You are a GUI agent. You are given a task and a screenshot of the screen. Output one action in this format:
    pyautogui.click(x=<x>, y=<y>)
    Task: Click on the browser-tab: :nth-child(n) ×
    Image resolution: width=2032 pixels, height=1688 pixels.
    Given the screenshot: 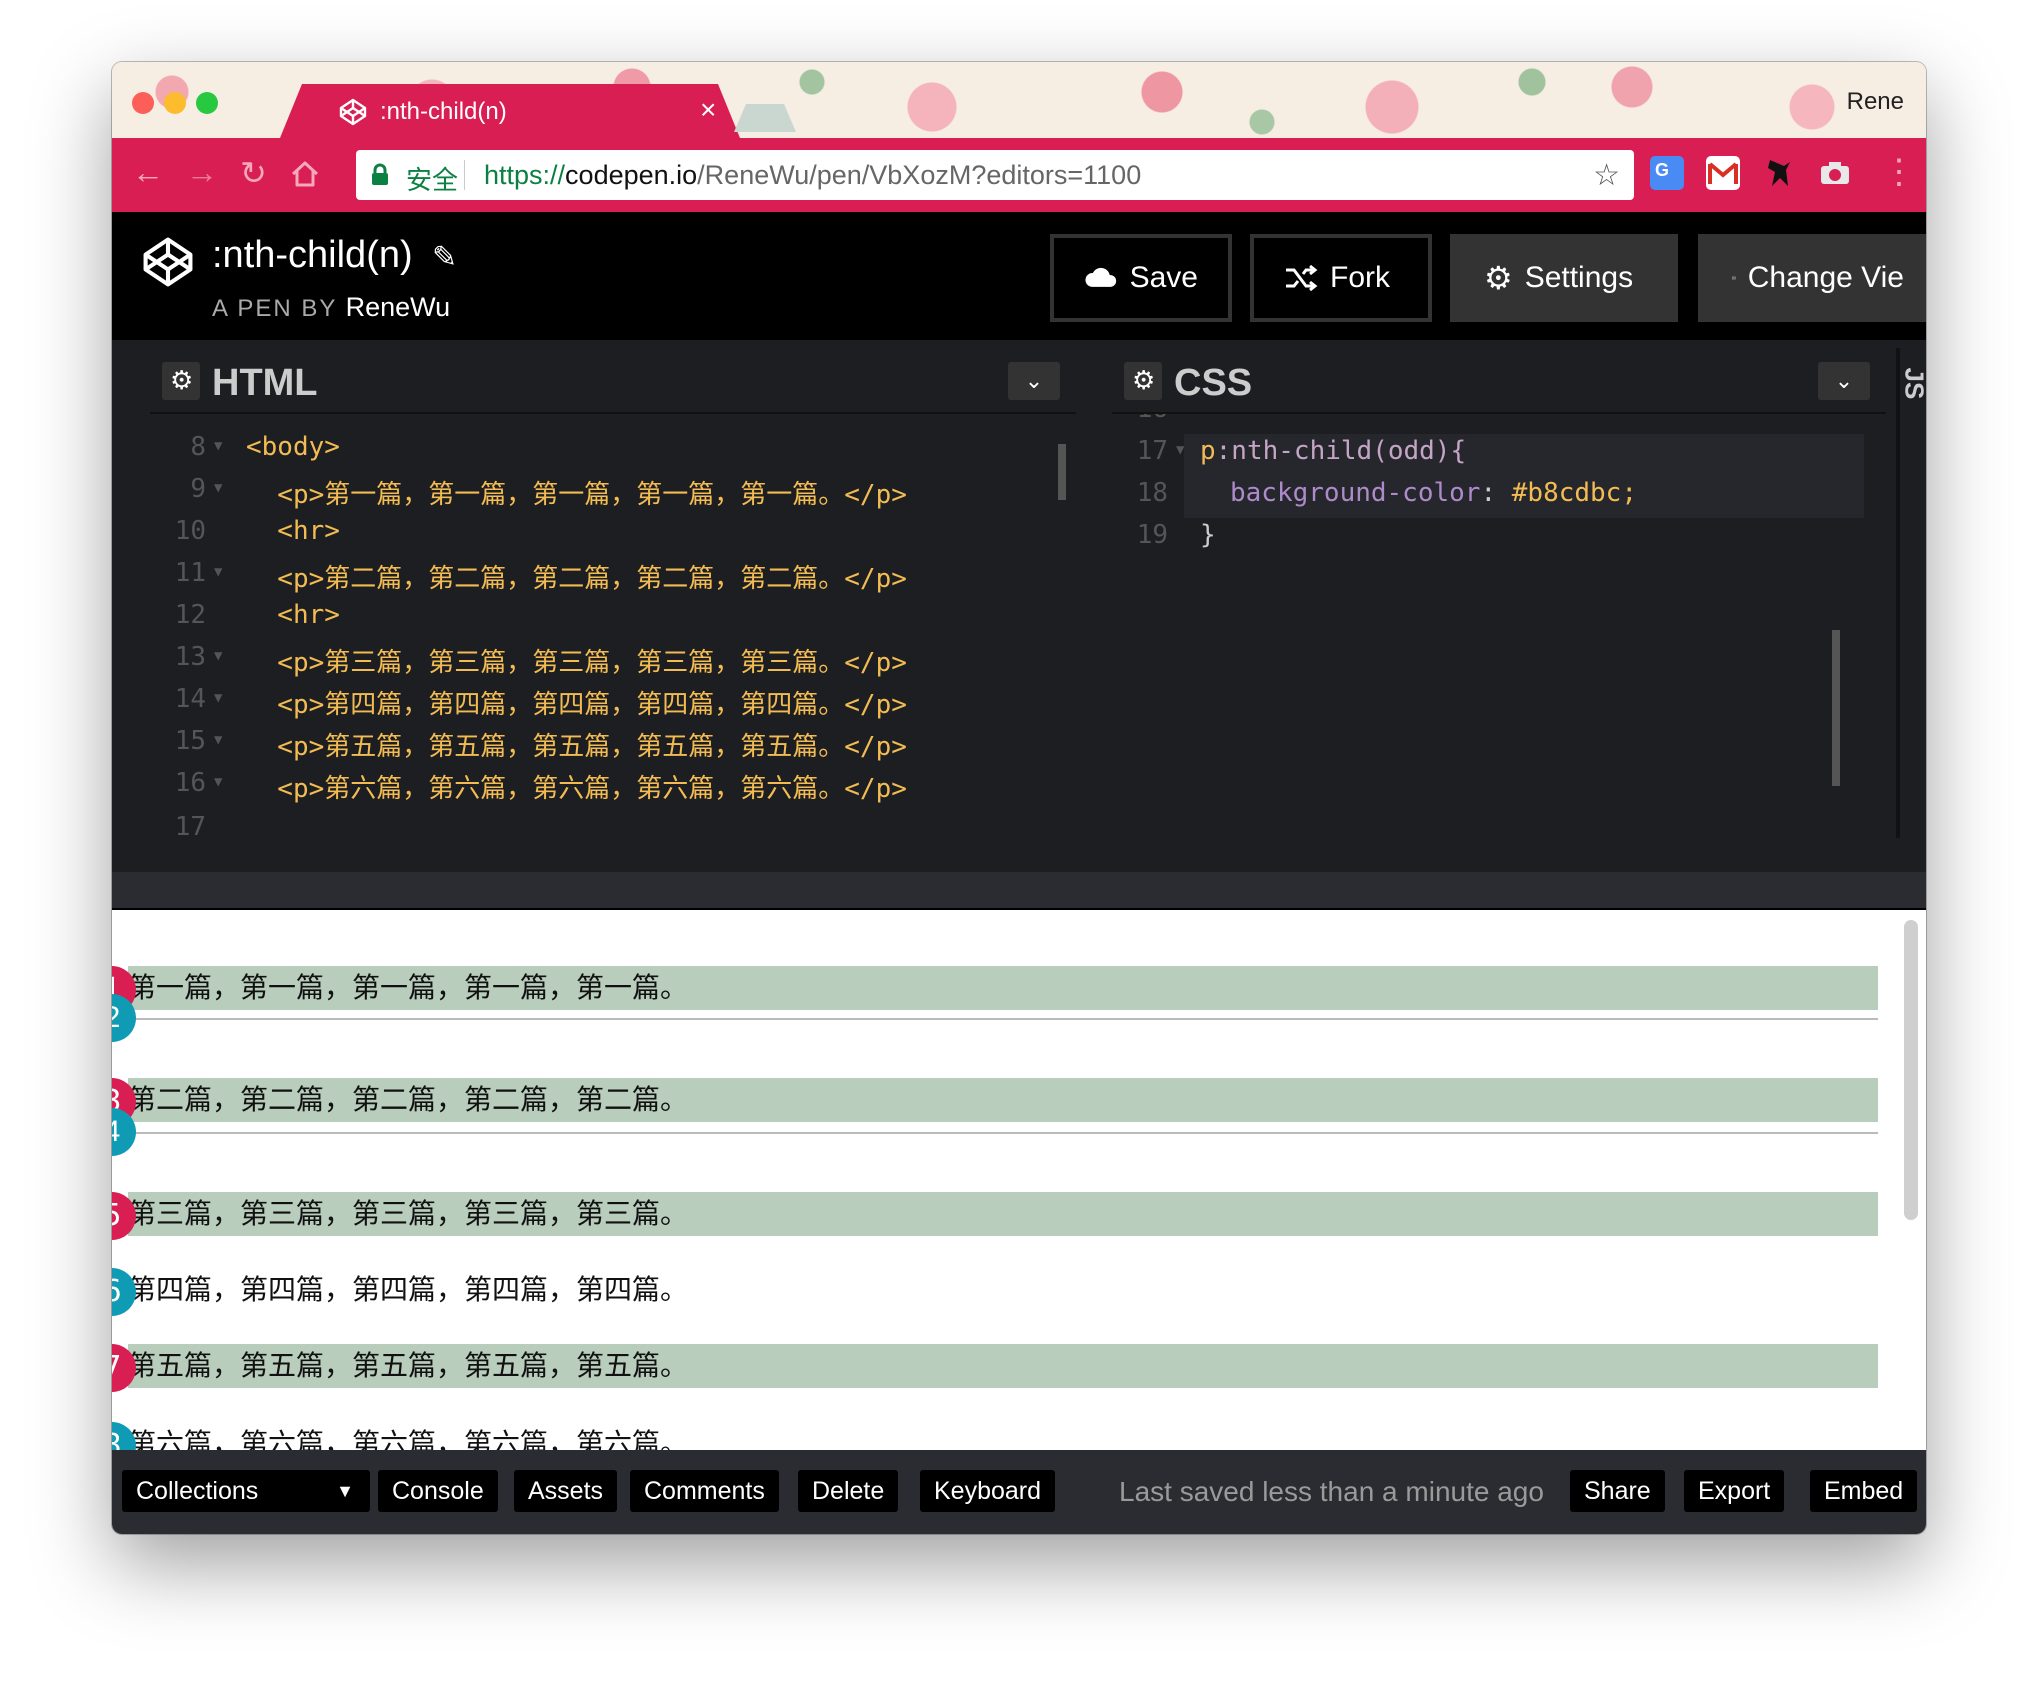 What is the action you would take?
    pyautogui.click(x=510, y=111)
    